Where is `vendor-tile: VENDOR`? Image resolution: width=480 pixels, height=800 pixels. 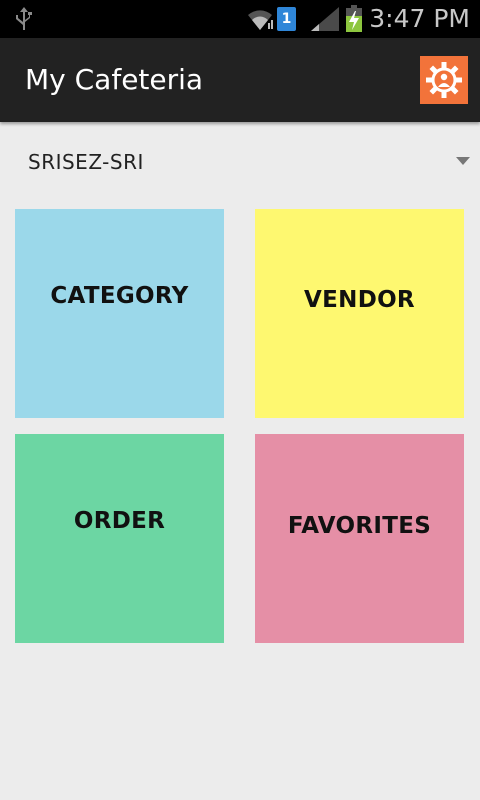
vendor-tile: VENDOR is located at coordinates (359, 313).